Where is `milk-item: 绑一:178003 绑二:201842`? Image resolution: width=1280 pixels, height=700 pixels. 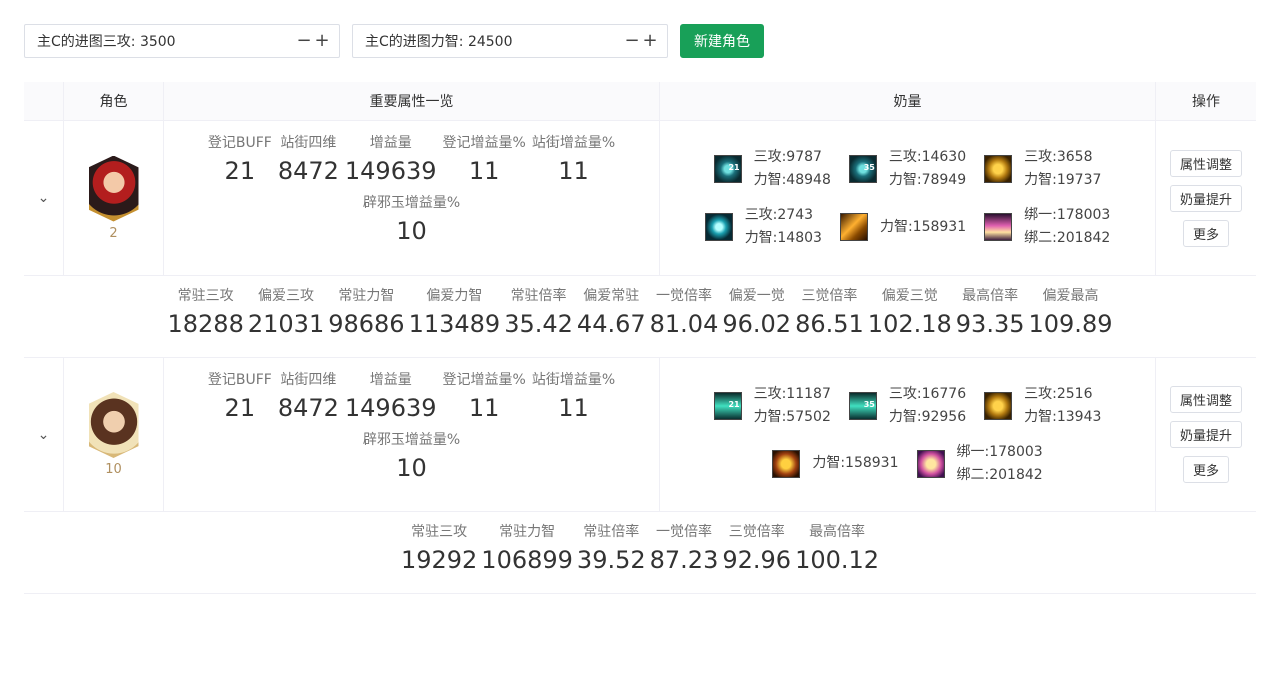
milk-item: 绑一:178003 绑二:201842 is located at coordinates (1047, 227).